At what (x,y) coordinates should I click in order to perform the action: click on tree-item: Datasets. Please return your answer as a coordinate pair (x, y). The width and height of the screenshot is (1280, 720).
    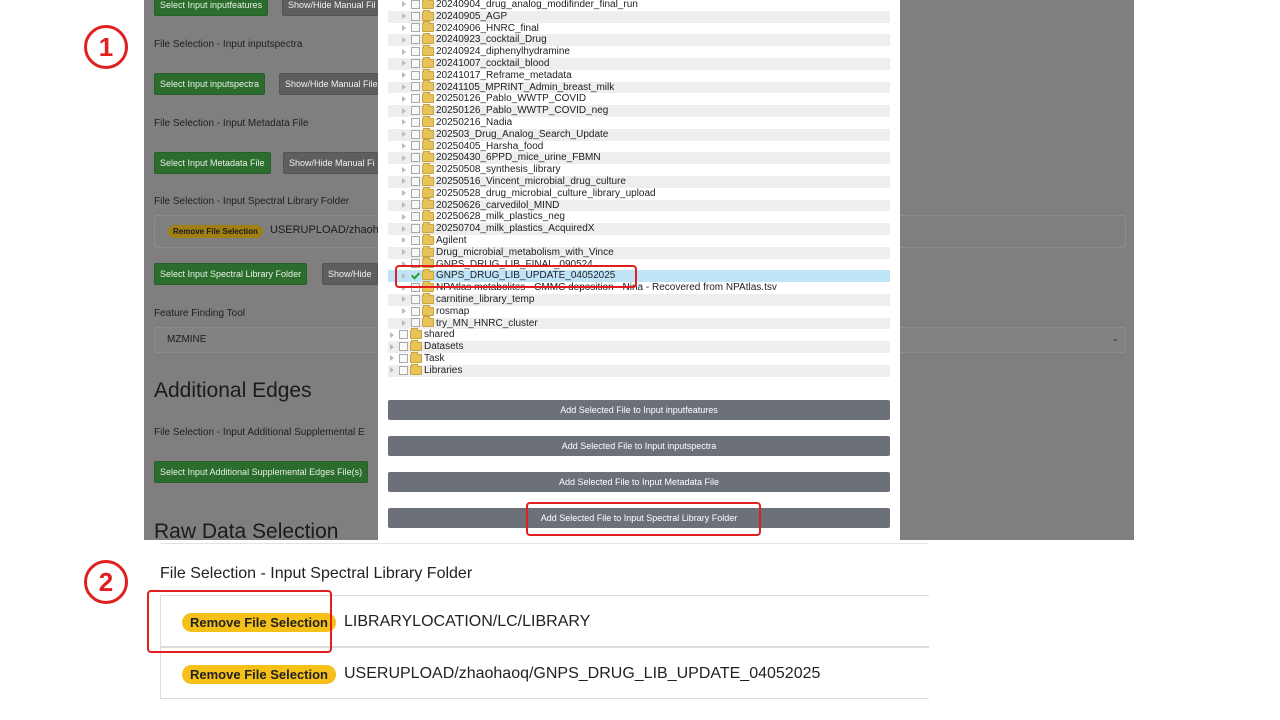
    Looking at the image, I should click on (639, 346).